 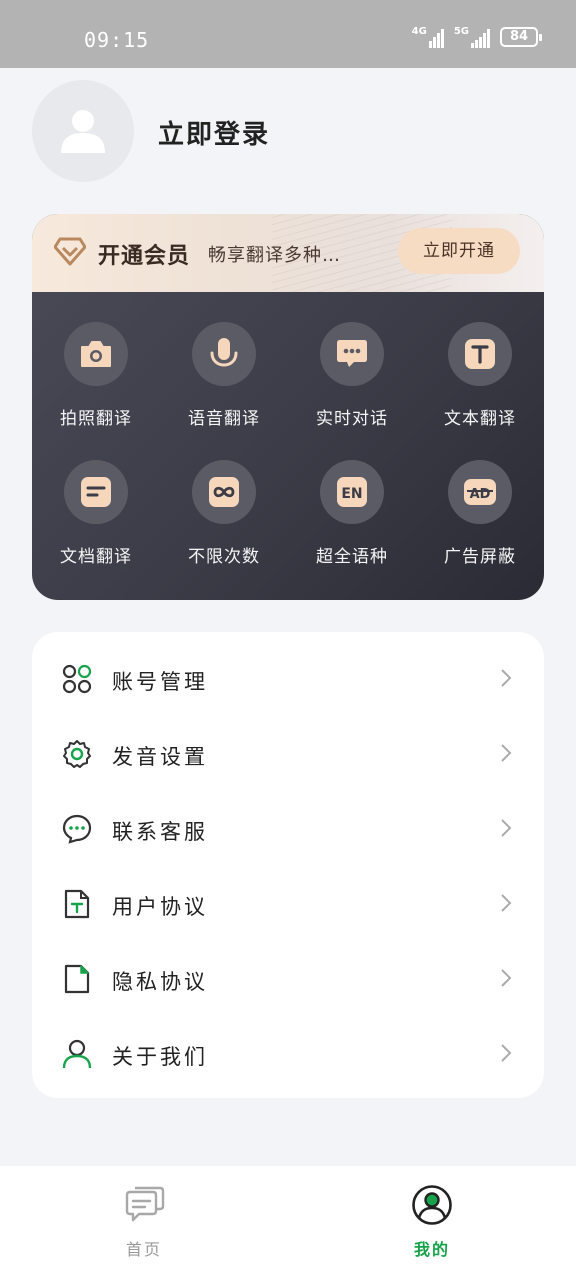 What do you see at coordinates (428, 37) in the screenshot?
I see `signal-4g-icon: 4G` at bounding box center [428, 37].